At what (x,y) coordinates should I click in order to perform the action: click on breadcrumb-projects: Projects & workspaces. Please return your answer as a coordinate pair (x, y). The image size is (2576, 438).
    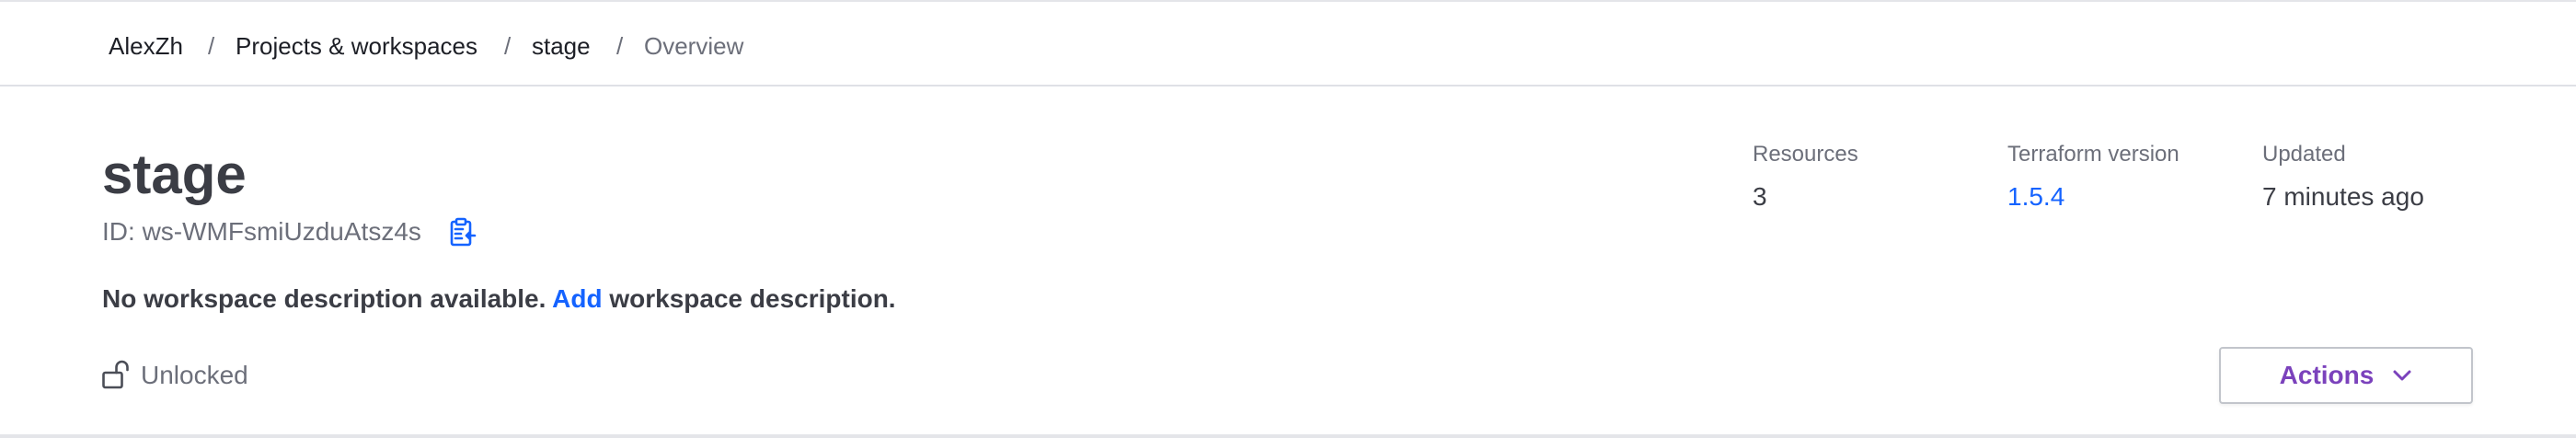
    Looking at the image, I should click on (356, 46).